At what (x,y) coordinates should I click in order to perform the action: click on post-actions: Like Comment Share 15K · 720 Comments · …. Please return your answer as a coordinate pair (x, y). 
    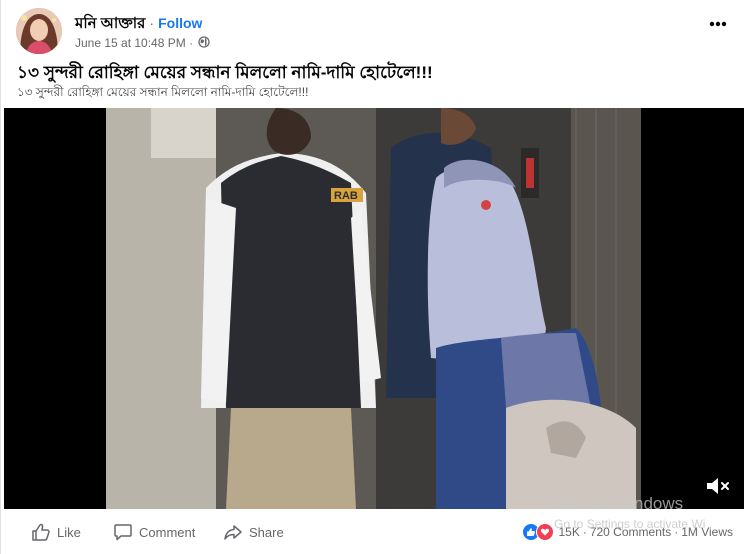
    Looking at the image, I should click on (372, 533).